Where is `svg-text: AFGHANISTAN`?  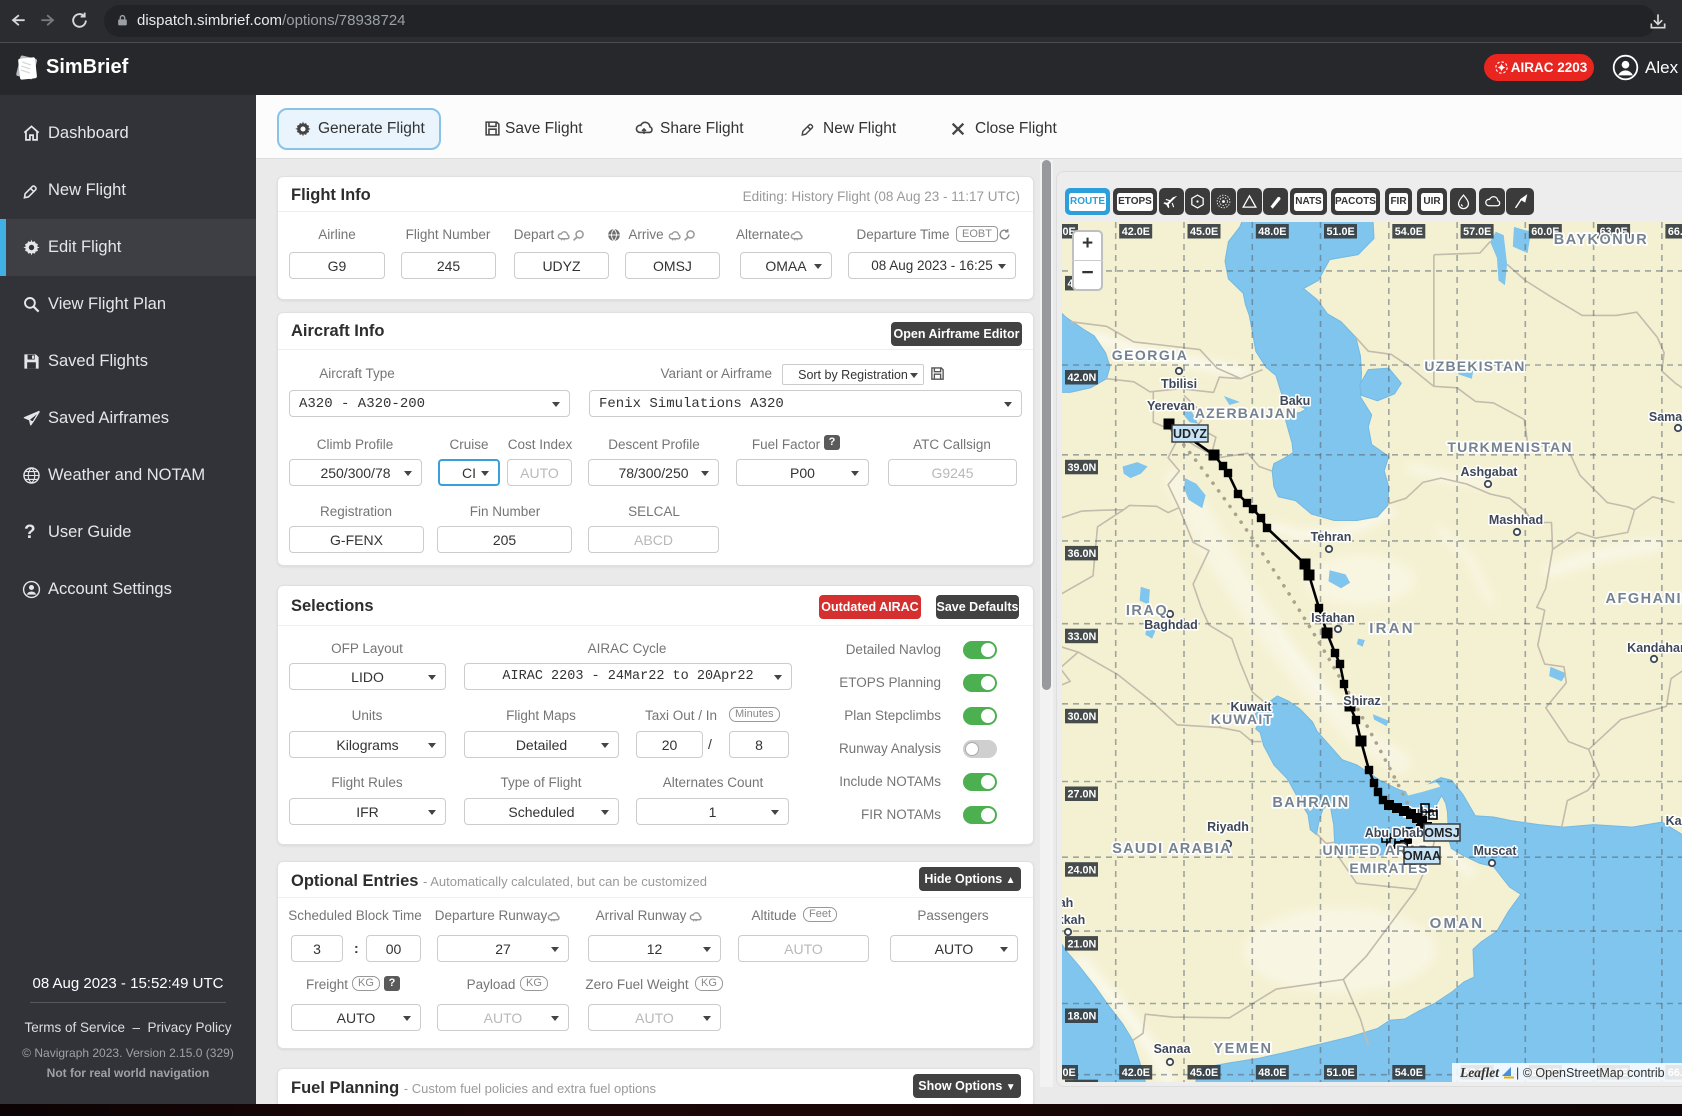
svg-text: AFGHANISTAN is located at coordinates (1644, 599).